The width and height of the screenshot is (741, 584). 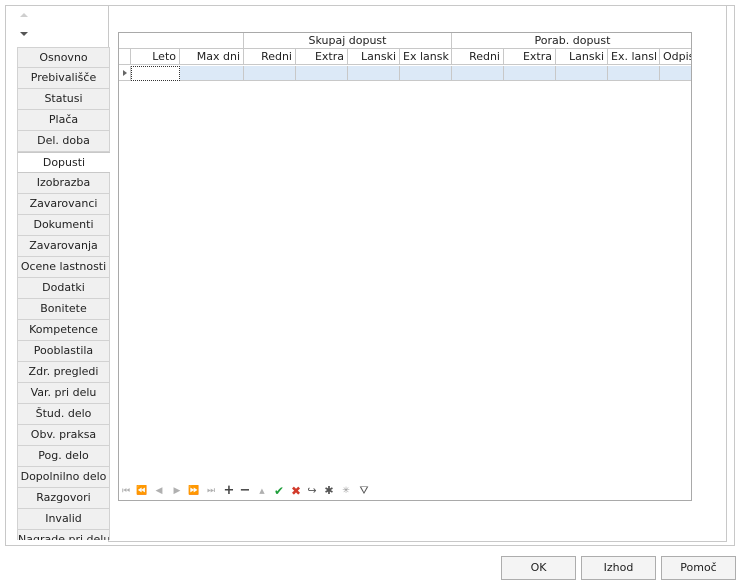 I want to click on cell-porab-odpis, so click(x=675, y=73).